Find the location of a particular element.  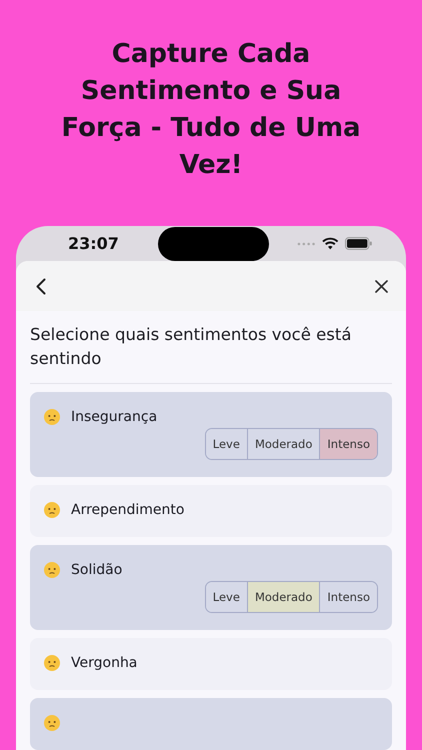

battery-icon is located at coordinates (358, 243).